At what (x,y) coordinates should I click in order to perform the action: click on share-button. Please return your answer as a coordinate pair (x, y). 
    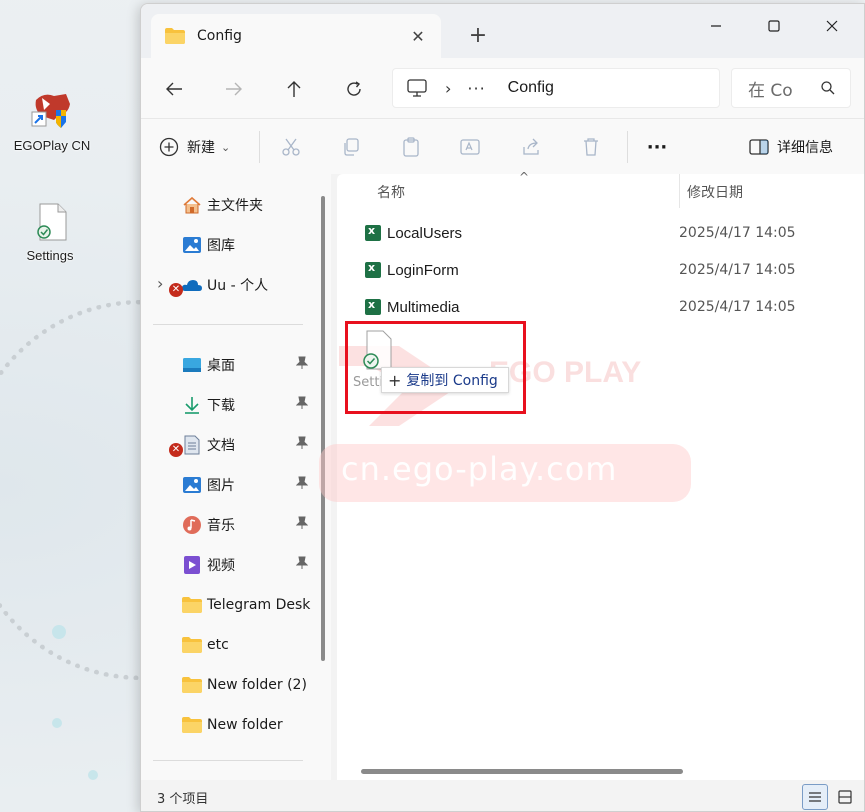
    Looking at the image, I should click on (531, 147).